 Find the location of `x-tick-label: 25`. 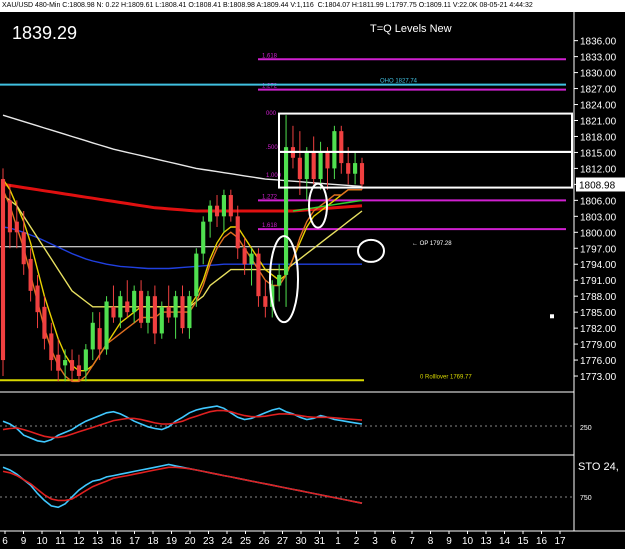

x-tick-label: 25 is located at coordinates (246, 541).